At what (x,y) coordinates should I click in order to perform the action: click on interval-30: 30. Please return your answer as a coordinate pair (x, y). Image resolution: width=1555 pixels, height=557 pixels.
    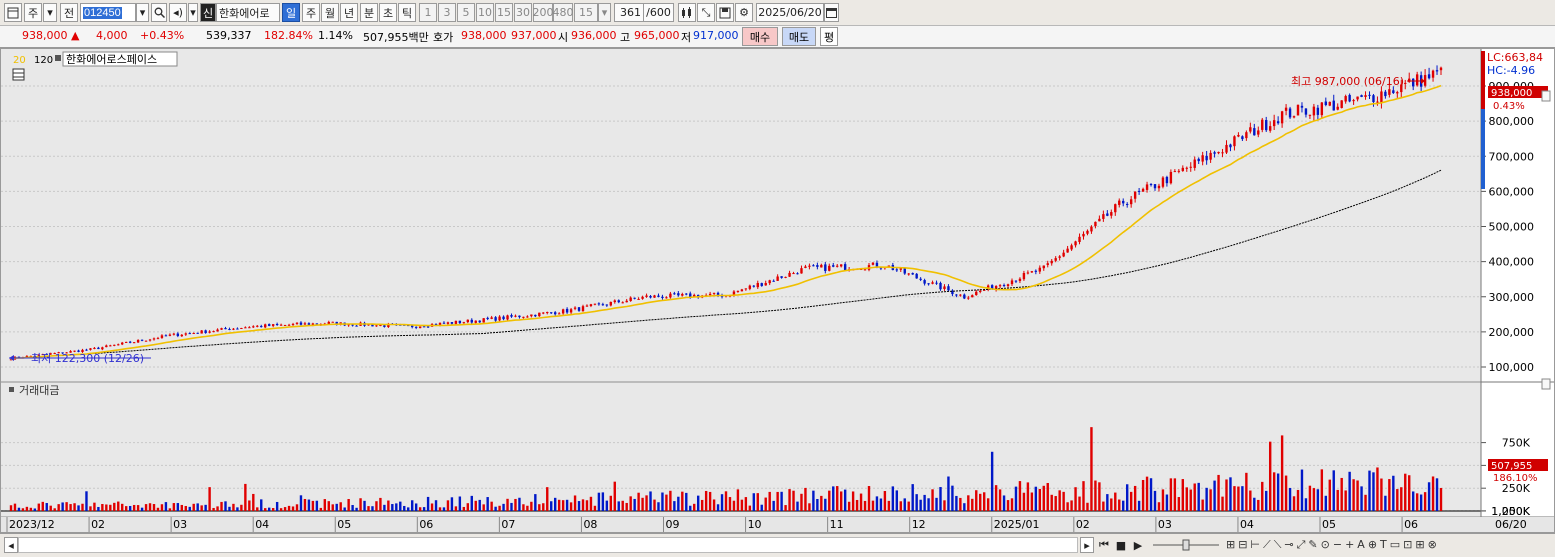
    Looking at the image, I should click on (523, 12).